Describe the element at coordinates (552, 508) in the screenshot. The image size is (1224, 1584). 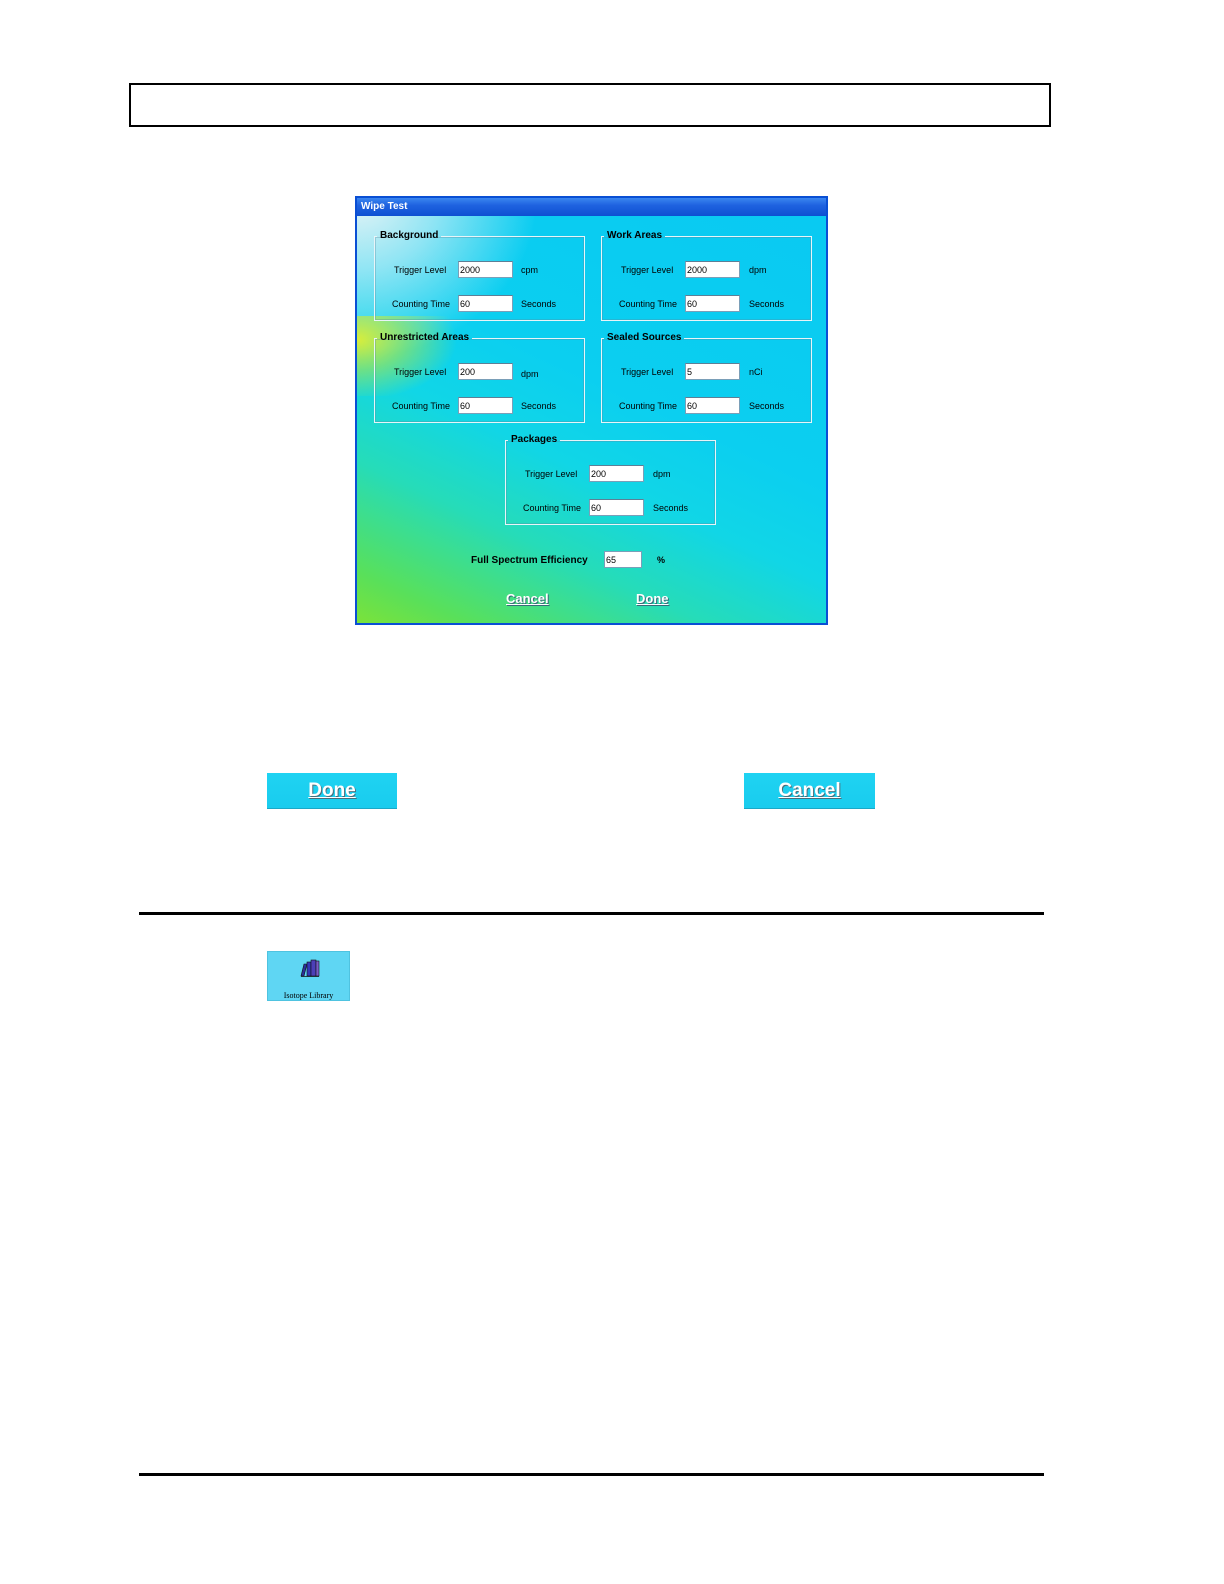
I see `packages-time-label: Counting Time` at that location.